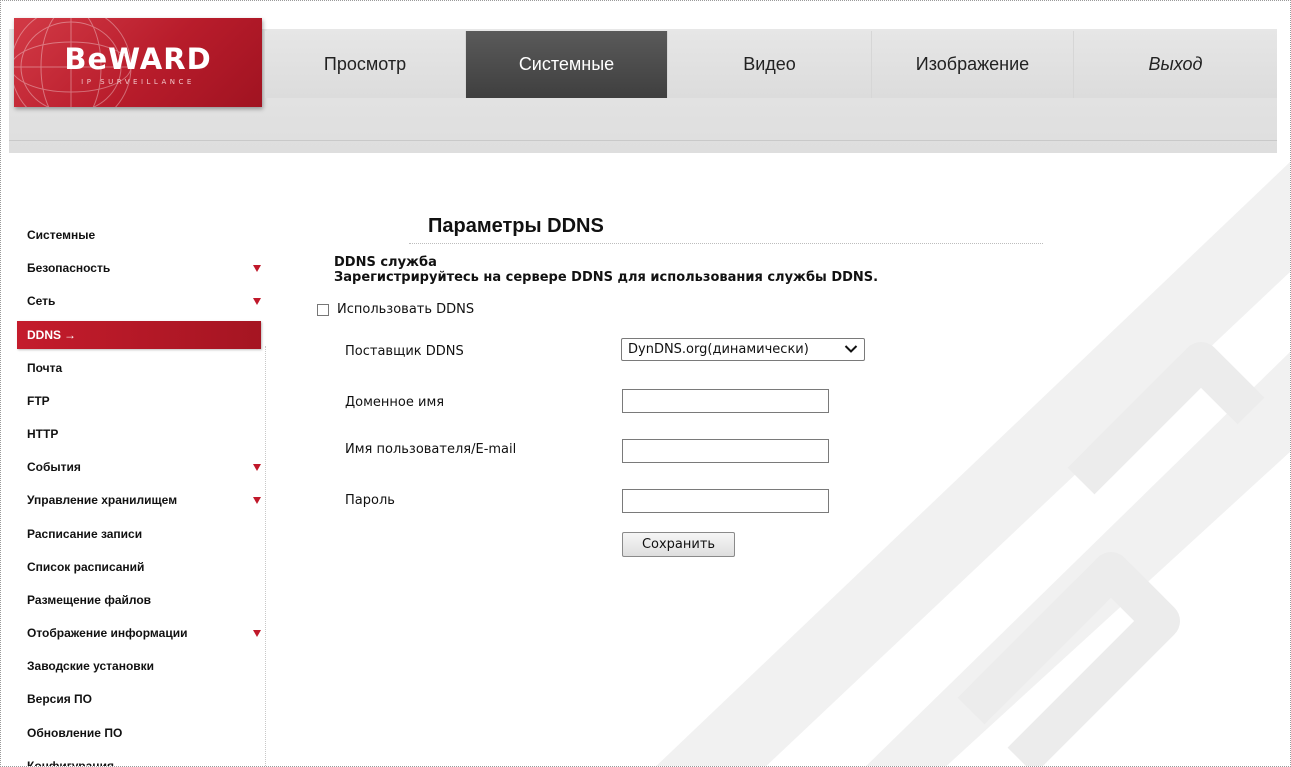 The image size is (1291, 767). I want to click on sidebar-item-factory-defaults: Заводские установки, so click(139, 666).